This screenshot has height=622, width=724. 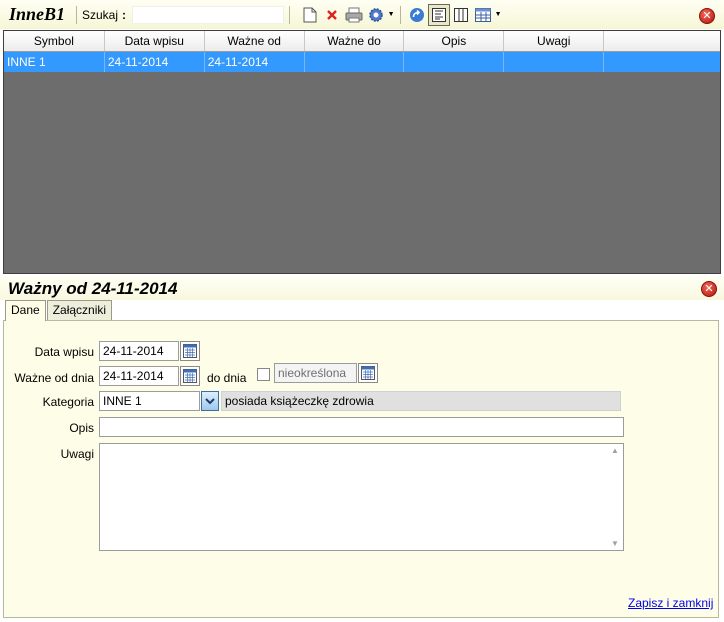 I want to click on cell-uwagi, so click(x=554, y=62).